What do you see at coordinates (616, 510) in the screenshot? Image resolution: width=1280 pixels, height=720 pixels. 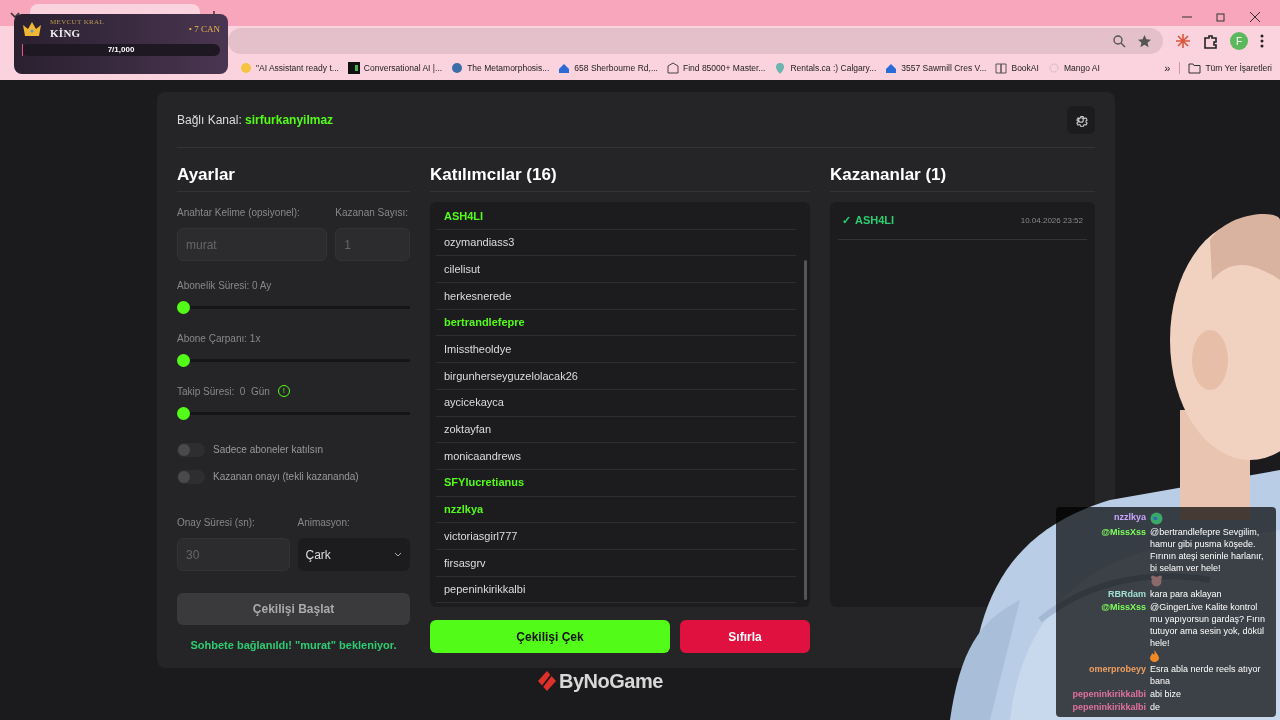 I see `participant-name: nzzlkya` at bounding box center [616, 510].